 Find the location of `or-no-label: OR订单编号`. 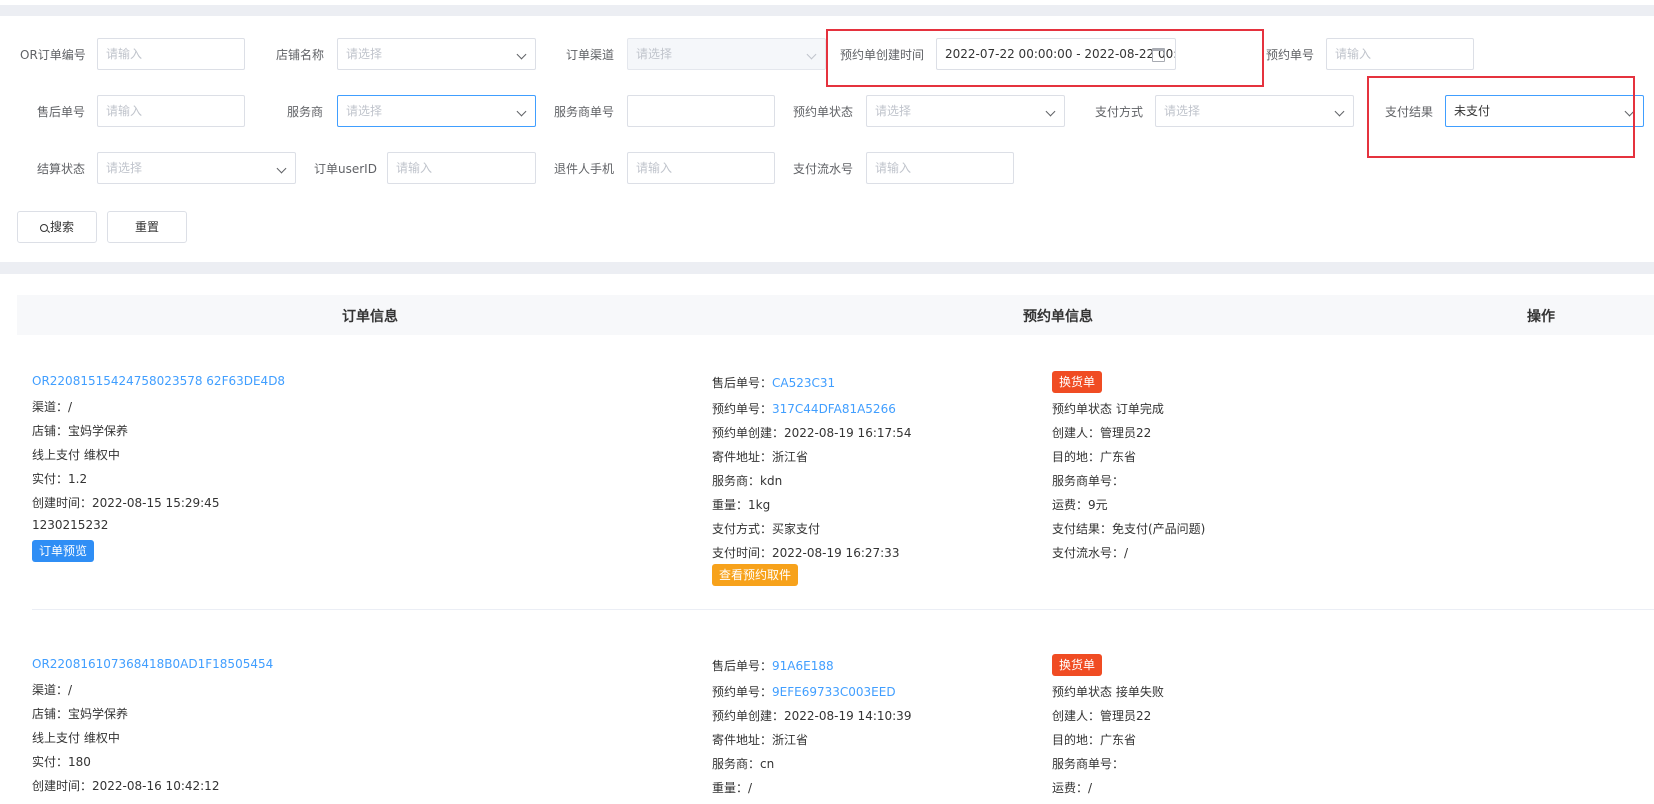

or-no-label: OR订单编号 is located at coordinates (53, 55).